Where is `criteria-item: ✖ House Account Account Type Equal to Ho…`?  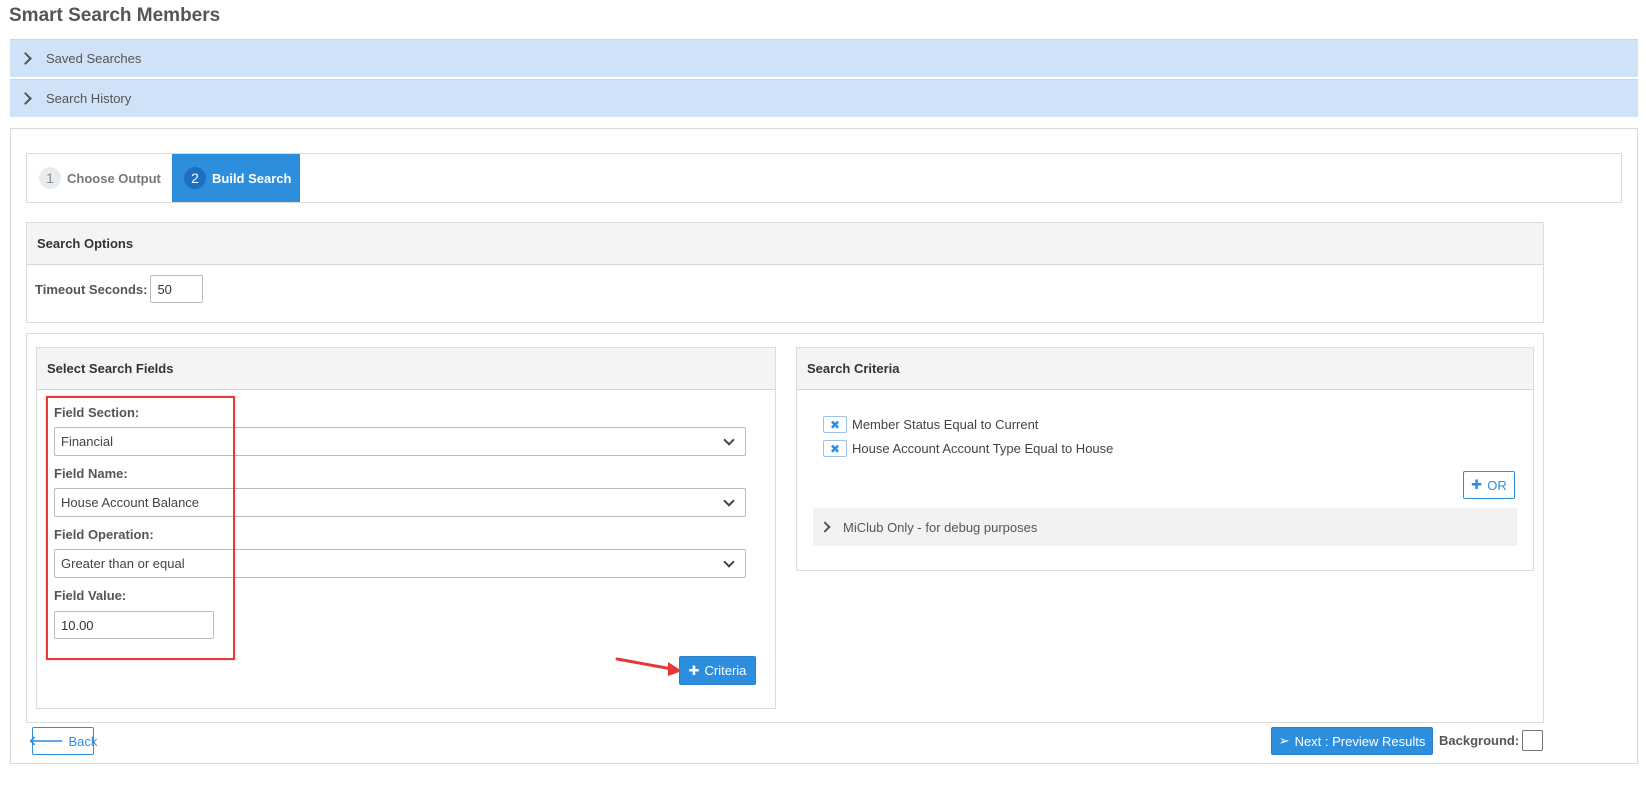 criteria-item: ✖ House Account Account Type Equal to Ho… is located at coordinates (968, 448).